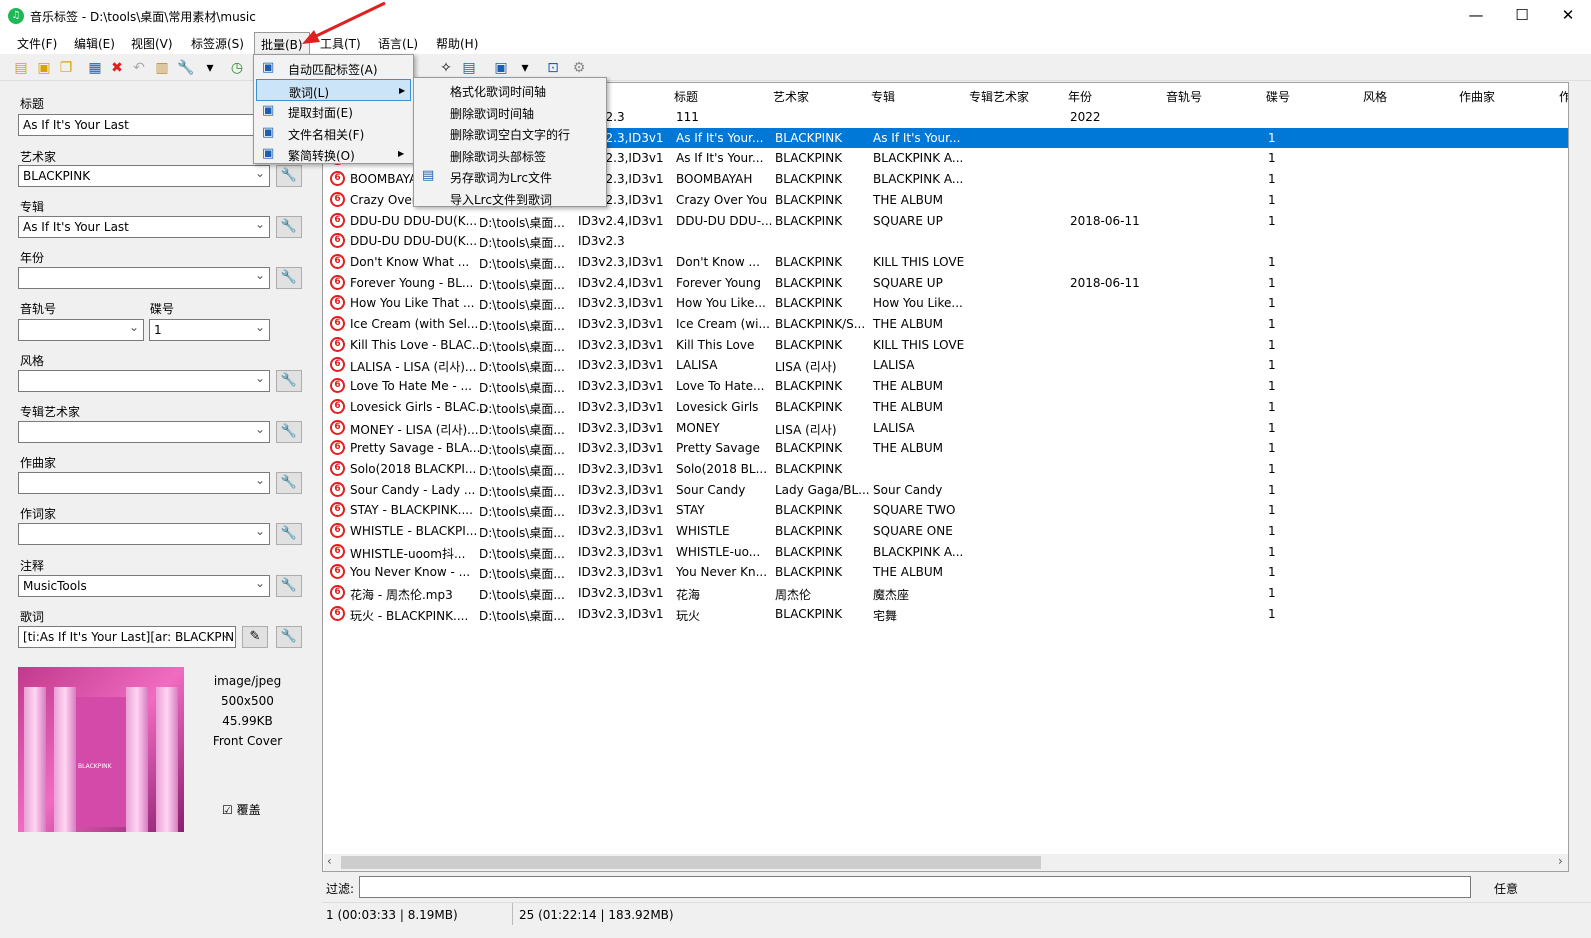 This screenshot has height=938, width=1591. What do you see at coordinates (139, 68) in the screenshot?
I see `undo-icon: ↶` at bounding box center [139, 68].